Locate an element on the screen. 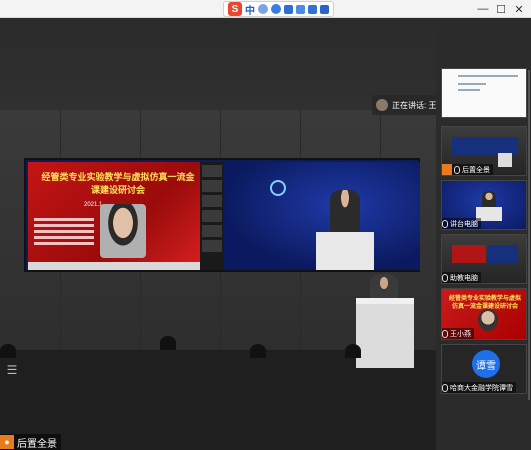 Image resolution: width=531 pixels, height=450 pixels. speaker-avatar is located at coordinates (382, 105).